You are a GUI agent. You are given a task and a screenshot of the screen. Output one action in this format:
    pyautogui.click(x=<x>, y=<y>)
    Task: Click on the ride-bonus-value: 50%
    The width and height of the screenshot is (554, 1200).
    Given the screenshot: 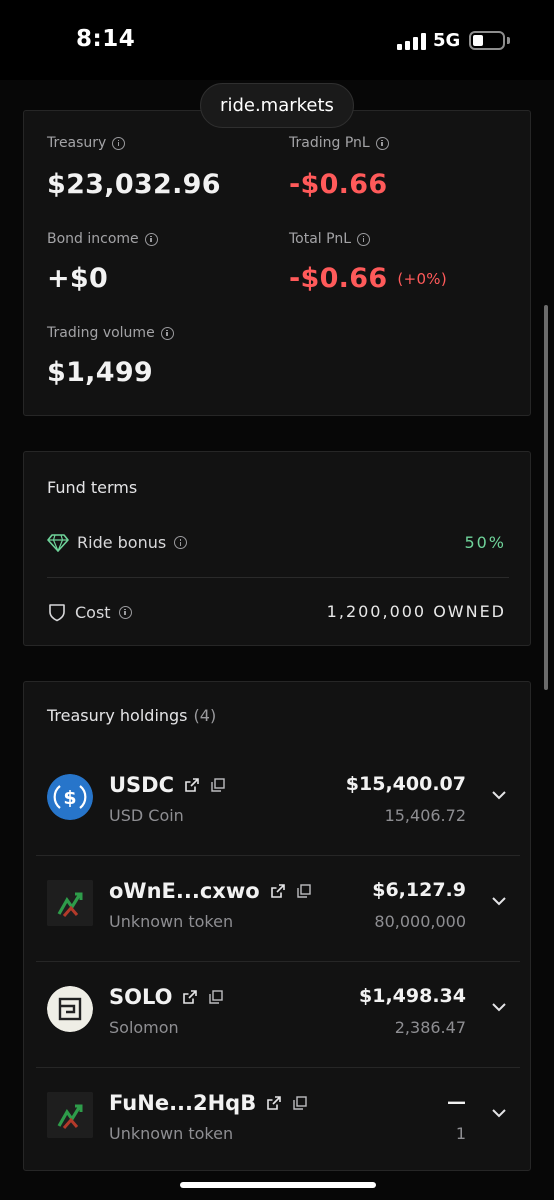 What is the action you would take?
    pyautogui.click(x=485, y=542)
    